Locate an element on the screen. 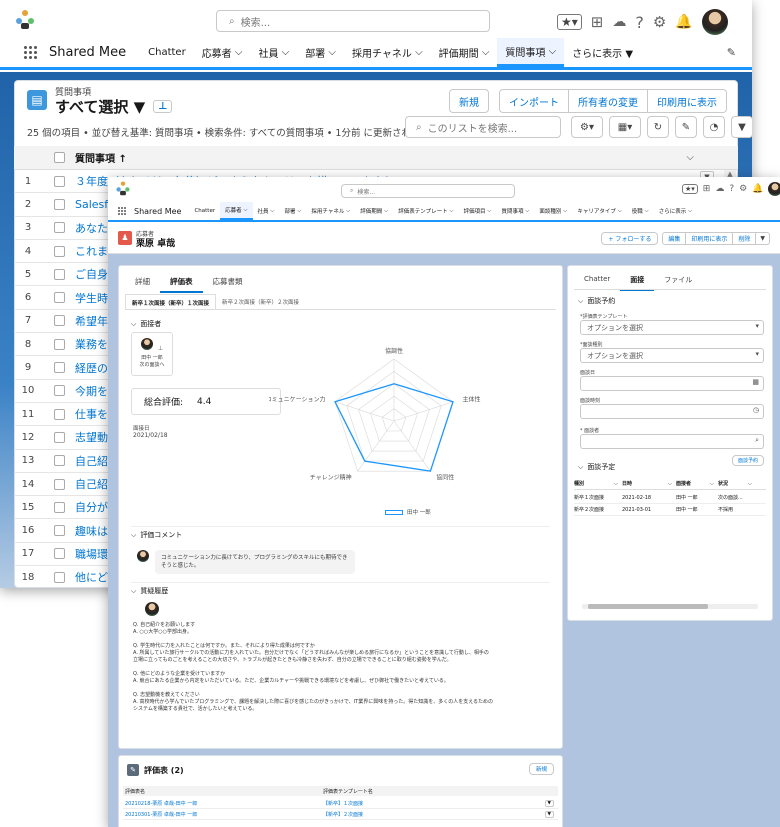  section-interviewer: ⌵ 面接者 is located at coordinates (146, 324).